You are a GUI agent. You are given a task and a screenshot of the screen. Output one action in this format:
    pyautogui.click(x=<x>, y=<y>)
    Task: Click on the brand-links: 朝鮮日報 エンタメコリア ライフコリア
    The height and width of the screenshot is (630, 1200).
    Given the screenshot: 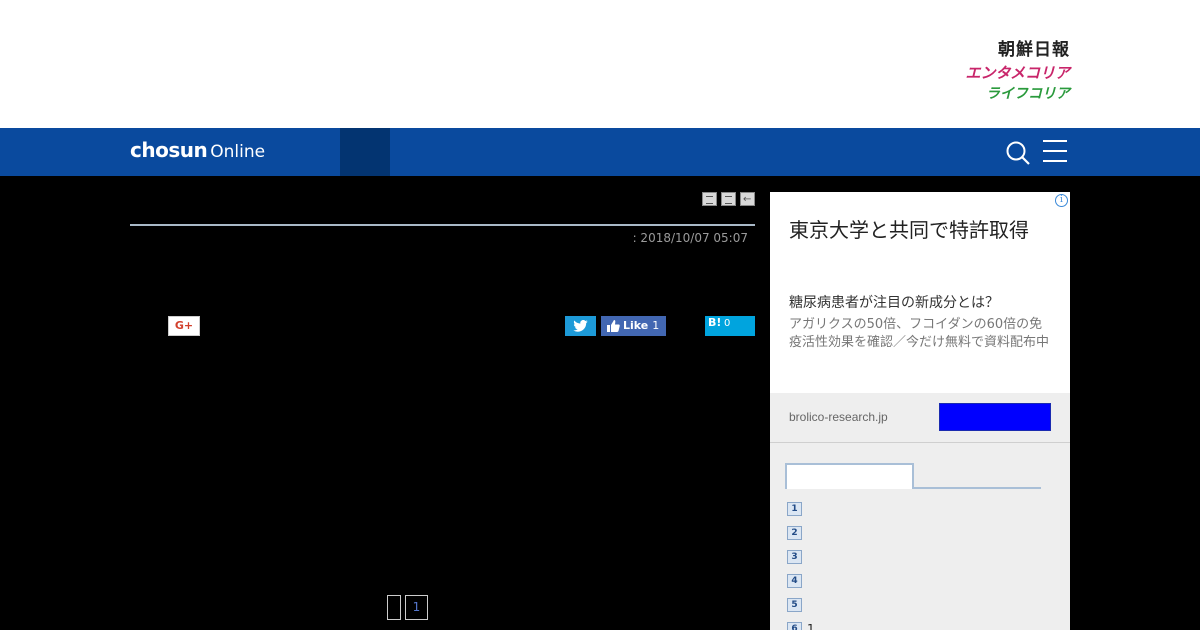 What is the action you would take?
    pyautogui.click(x=990, y=72)
    